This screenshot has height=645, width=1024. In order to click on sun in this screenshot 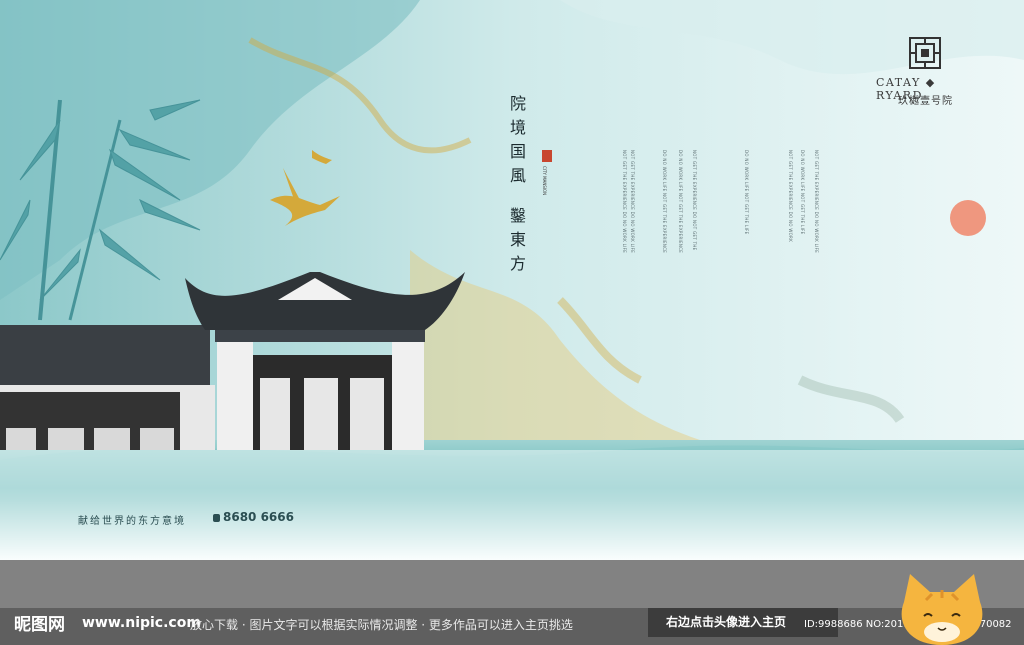, I will do `click(968, 218)`.